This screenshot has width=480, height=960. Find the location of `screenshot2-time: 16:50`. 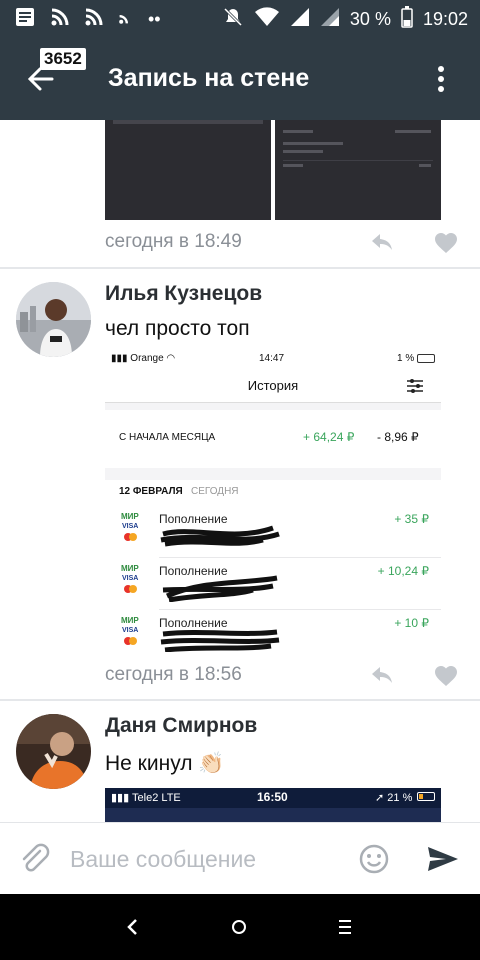

screenshot2-time: 16:50 is located at coordinates (272, 797).